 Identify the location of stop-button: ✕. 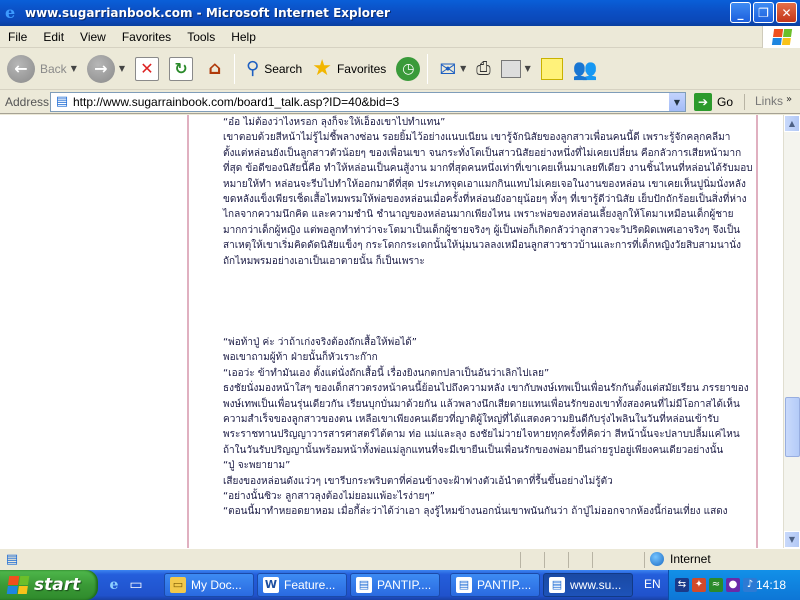
(147, 69).